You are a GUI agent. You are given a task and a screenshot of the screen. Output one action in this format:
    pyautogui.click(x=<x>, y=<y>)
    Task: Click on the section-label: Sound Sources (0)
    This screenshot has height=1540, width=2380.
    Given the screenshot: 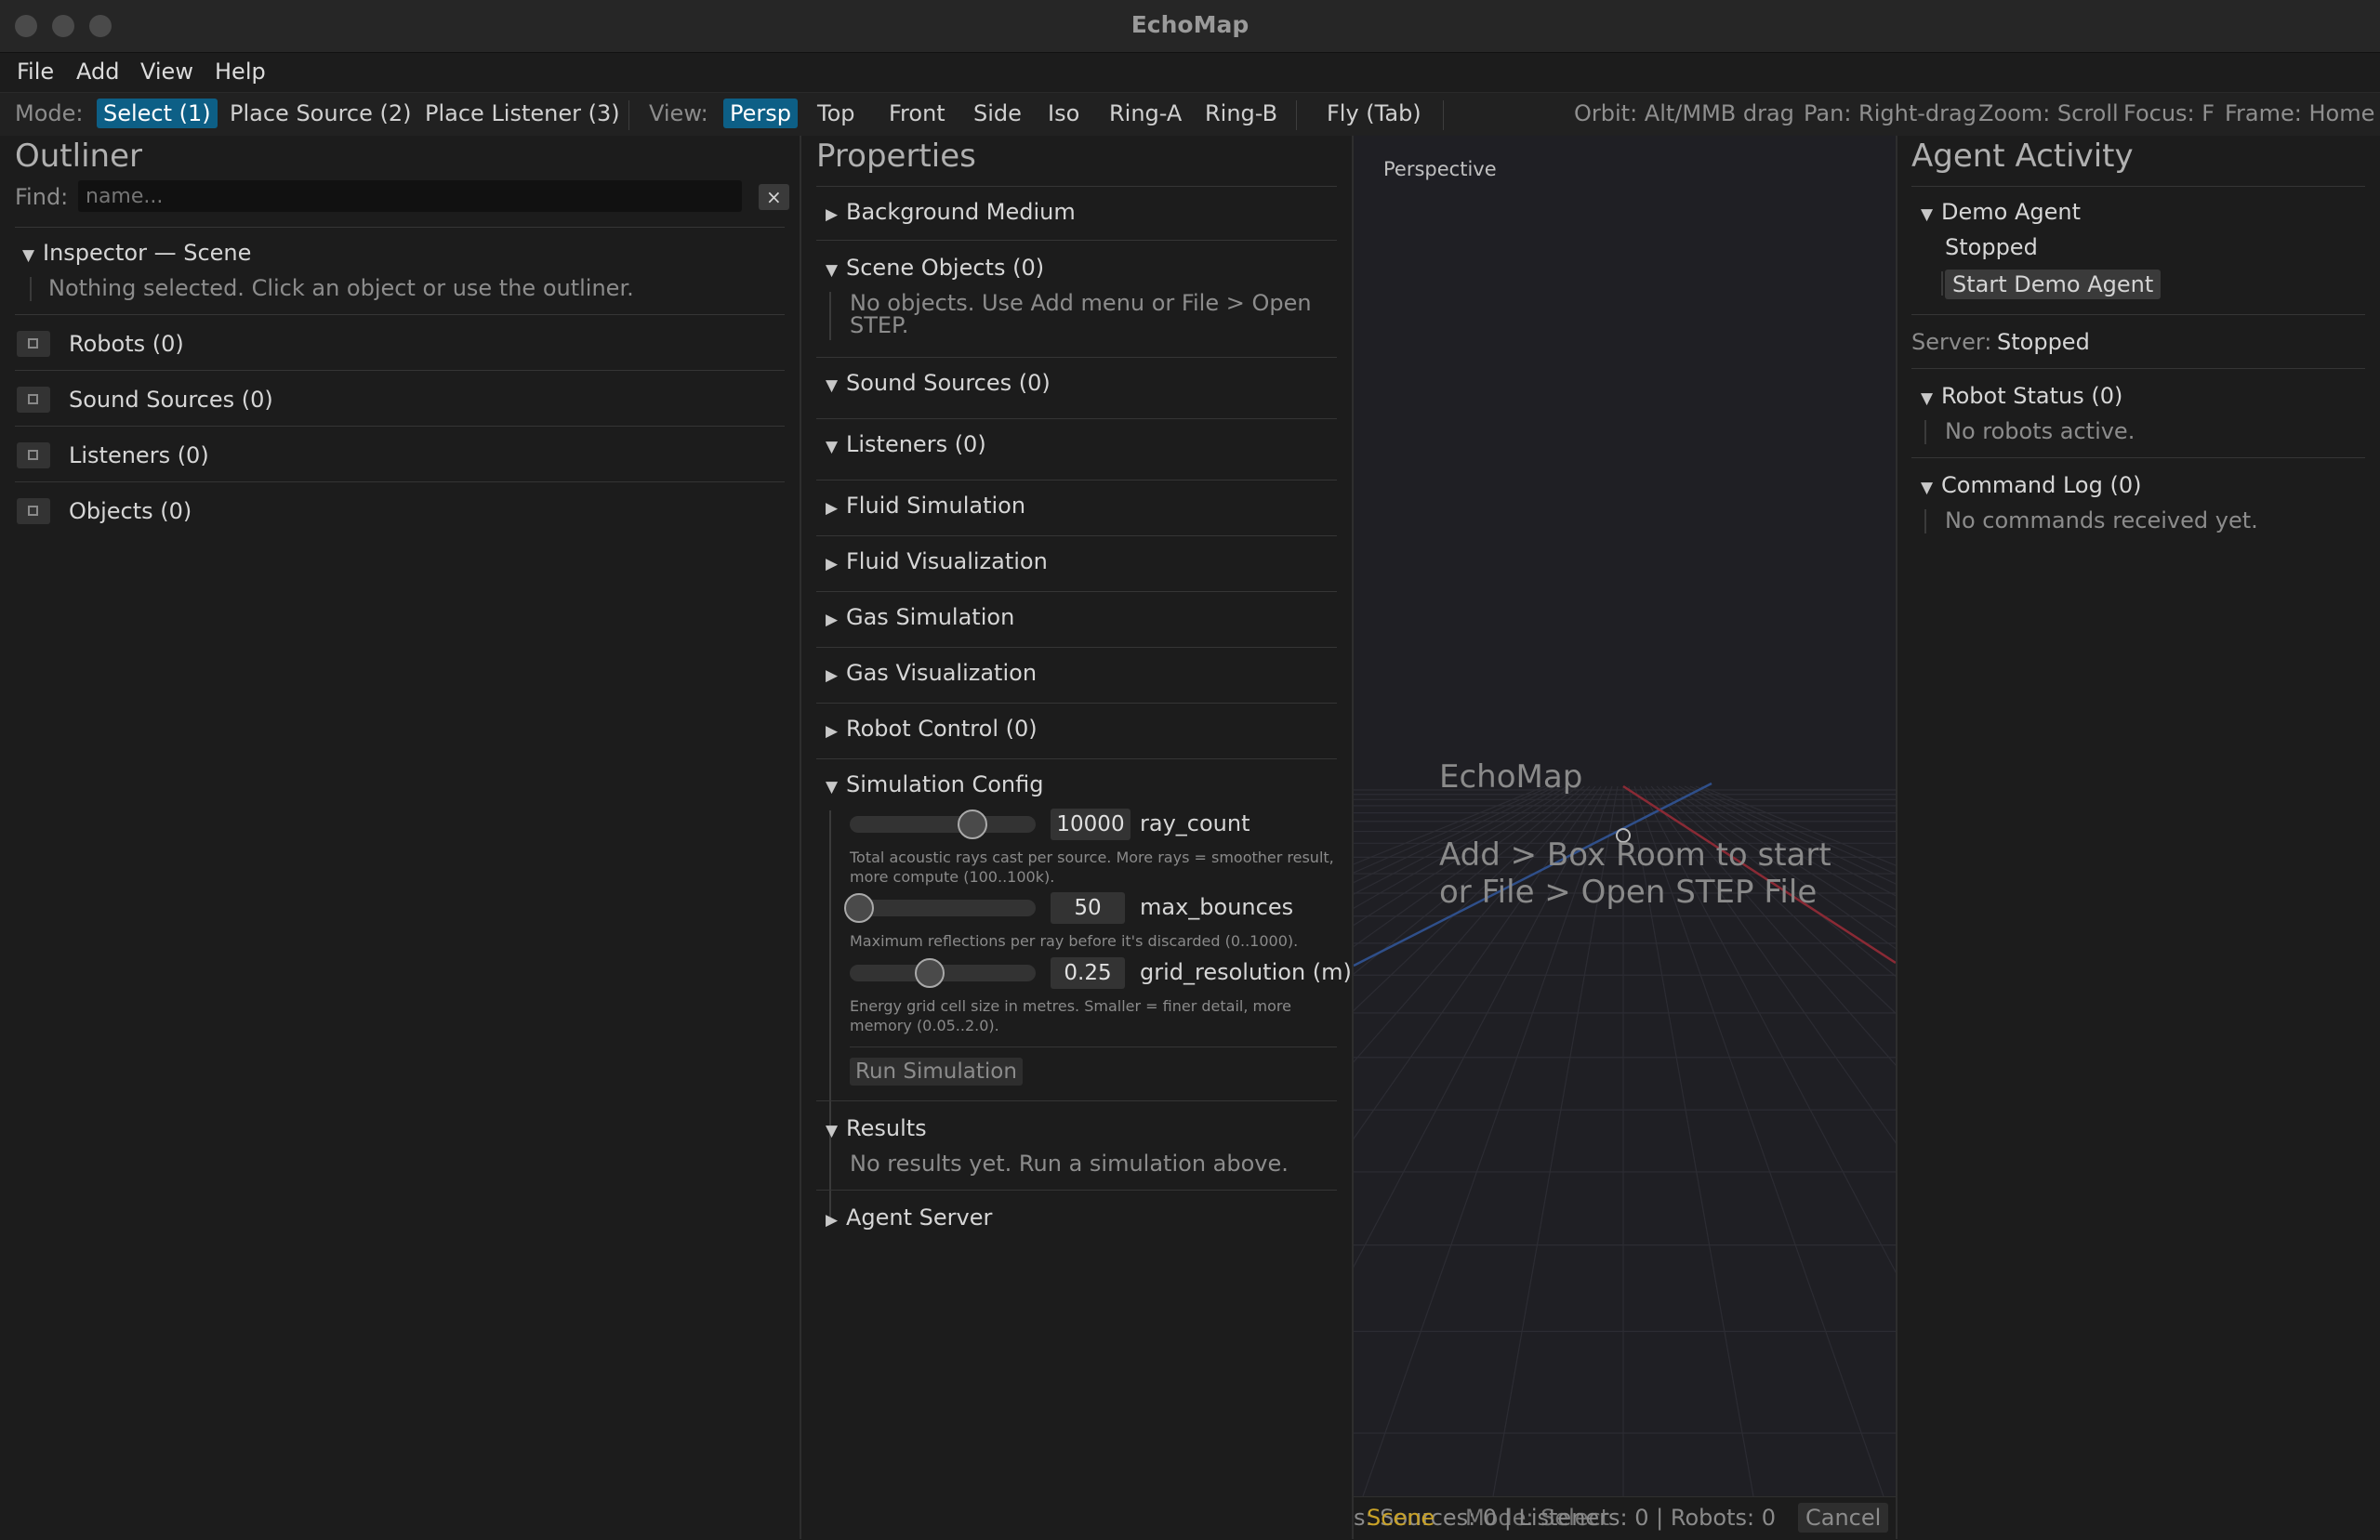 What is the action you would take?
    pyautogui.click(x=948, y=383)
    